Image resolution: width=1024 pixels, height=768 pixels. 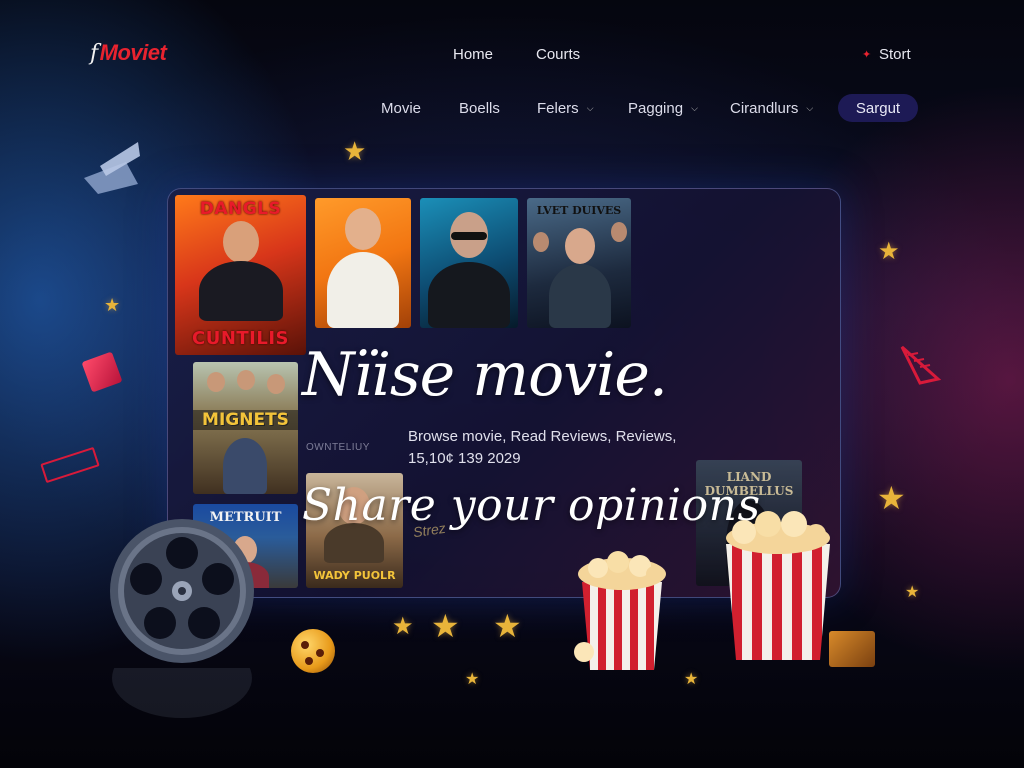 I want to click on movie-poster: LVET DUIVES, so click(x=579, y=263).